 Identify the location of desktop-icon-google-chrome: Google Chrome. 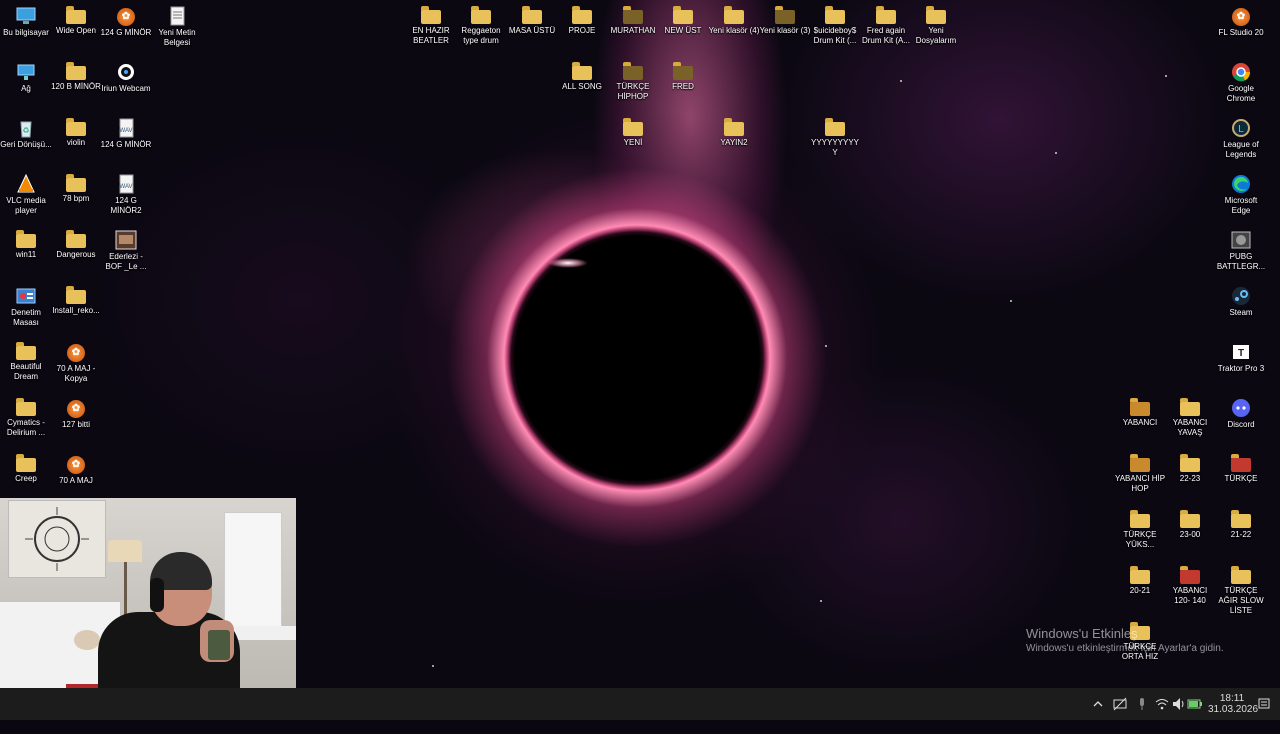
(1241, 80).